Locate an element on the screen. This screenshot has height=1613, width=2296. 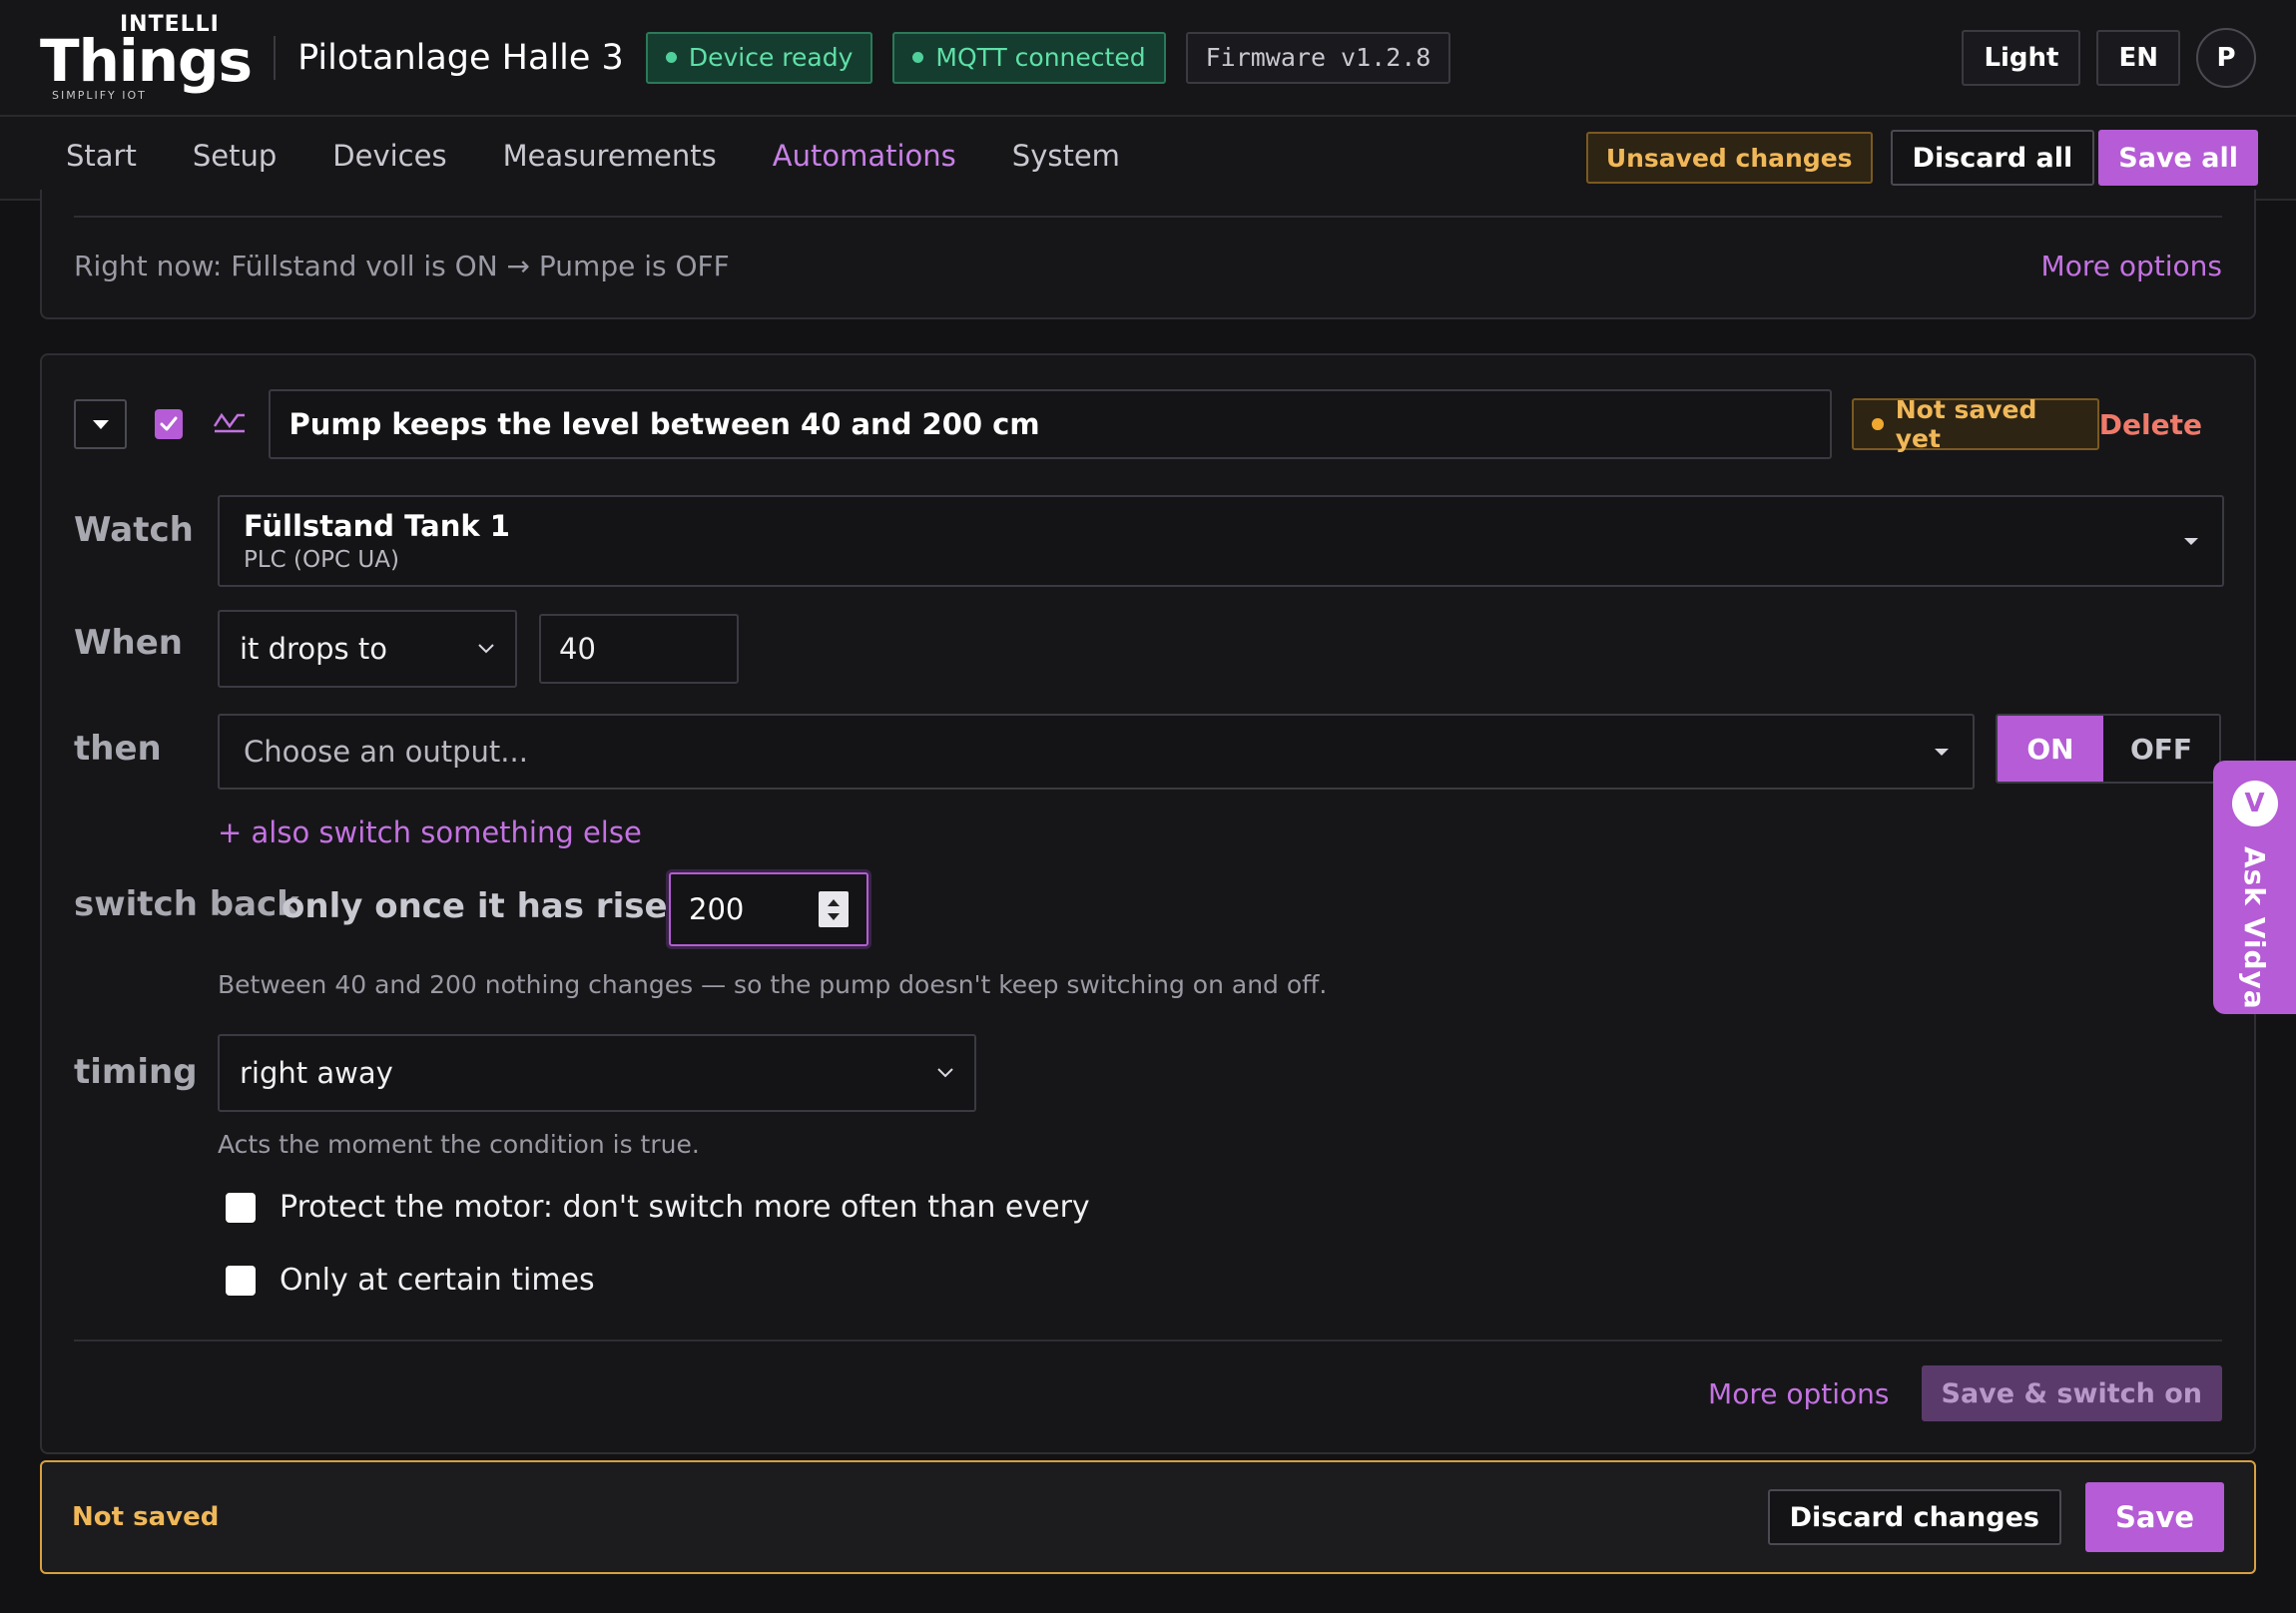
state-off-button: OFF is located at coordinates (2161, 749).